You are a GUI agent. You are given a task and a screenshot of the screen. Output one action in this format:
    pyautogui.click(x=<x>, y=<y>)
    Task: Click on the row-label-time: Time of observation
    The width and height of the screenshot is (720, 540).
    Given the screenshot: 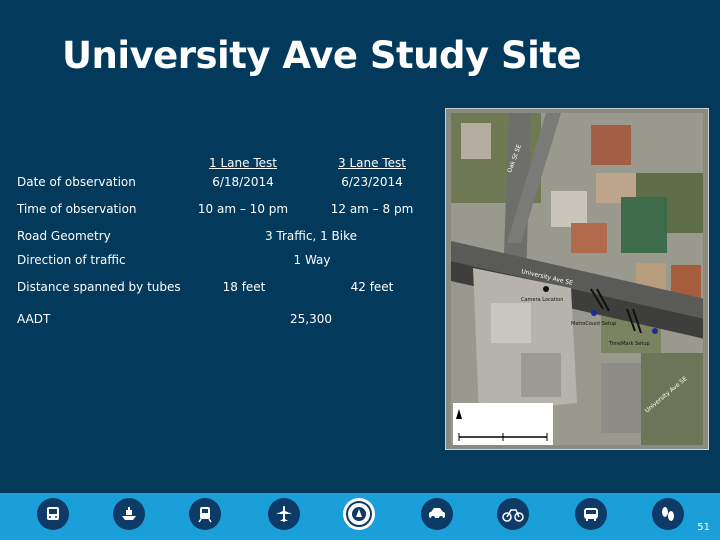 What is the action you would take?
    pyautogui.click(x=77, y=209)
    